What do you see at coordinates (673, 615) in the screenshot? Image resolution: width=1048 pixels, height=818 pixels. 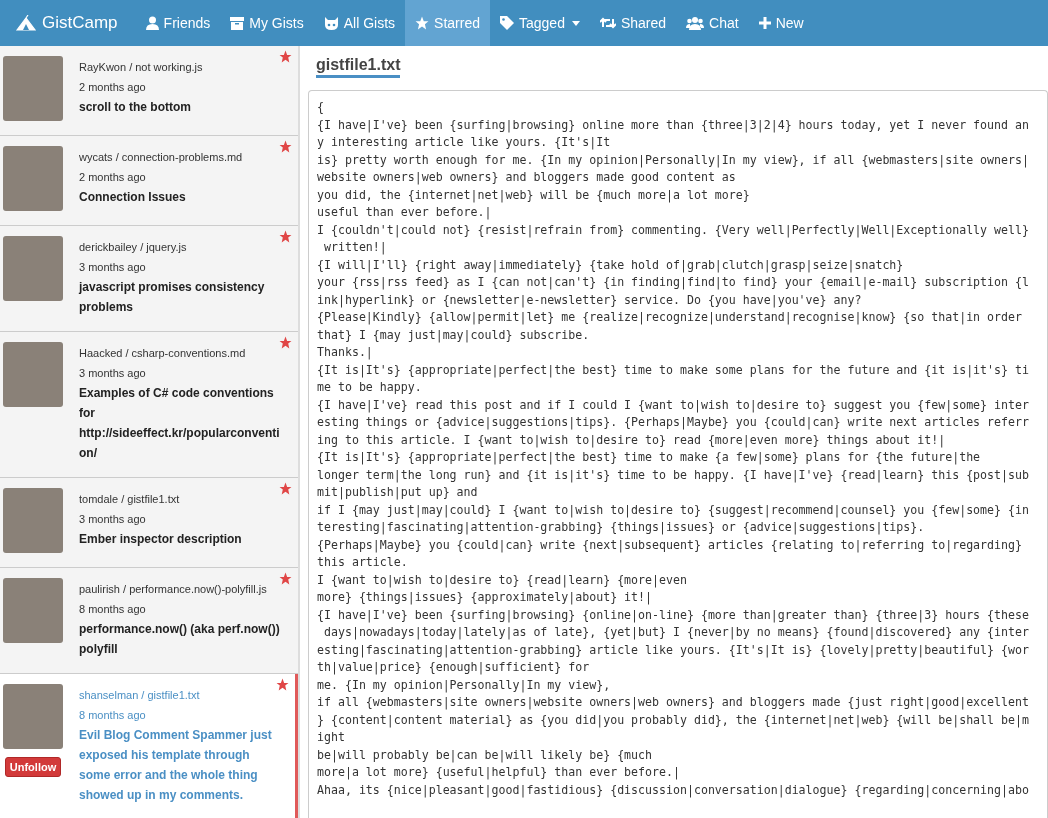 I see `code-line: {I have|I've} been {surfing|browsing} {online|on-line} {more than|greater than} {three|3} hours {these` at bounding box center [673, 615].